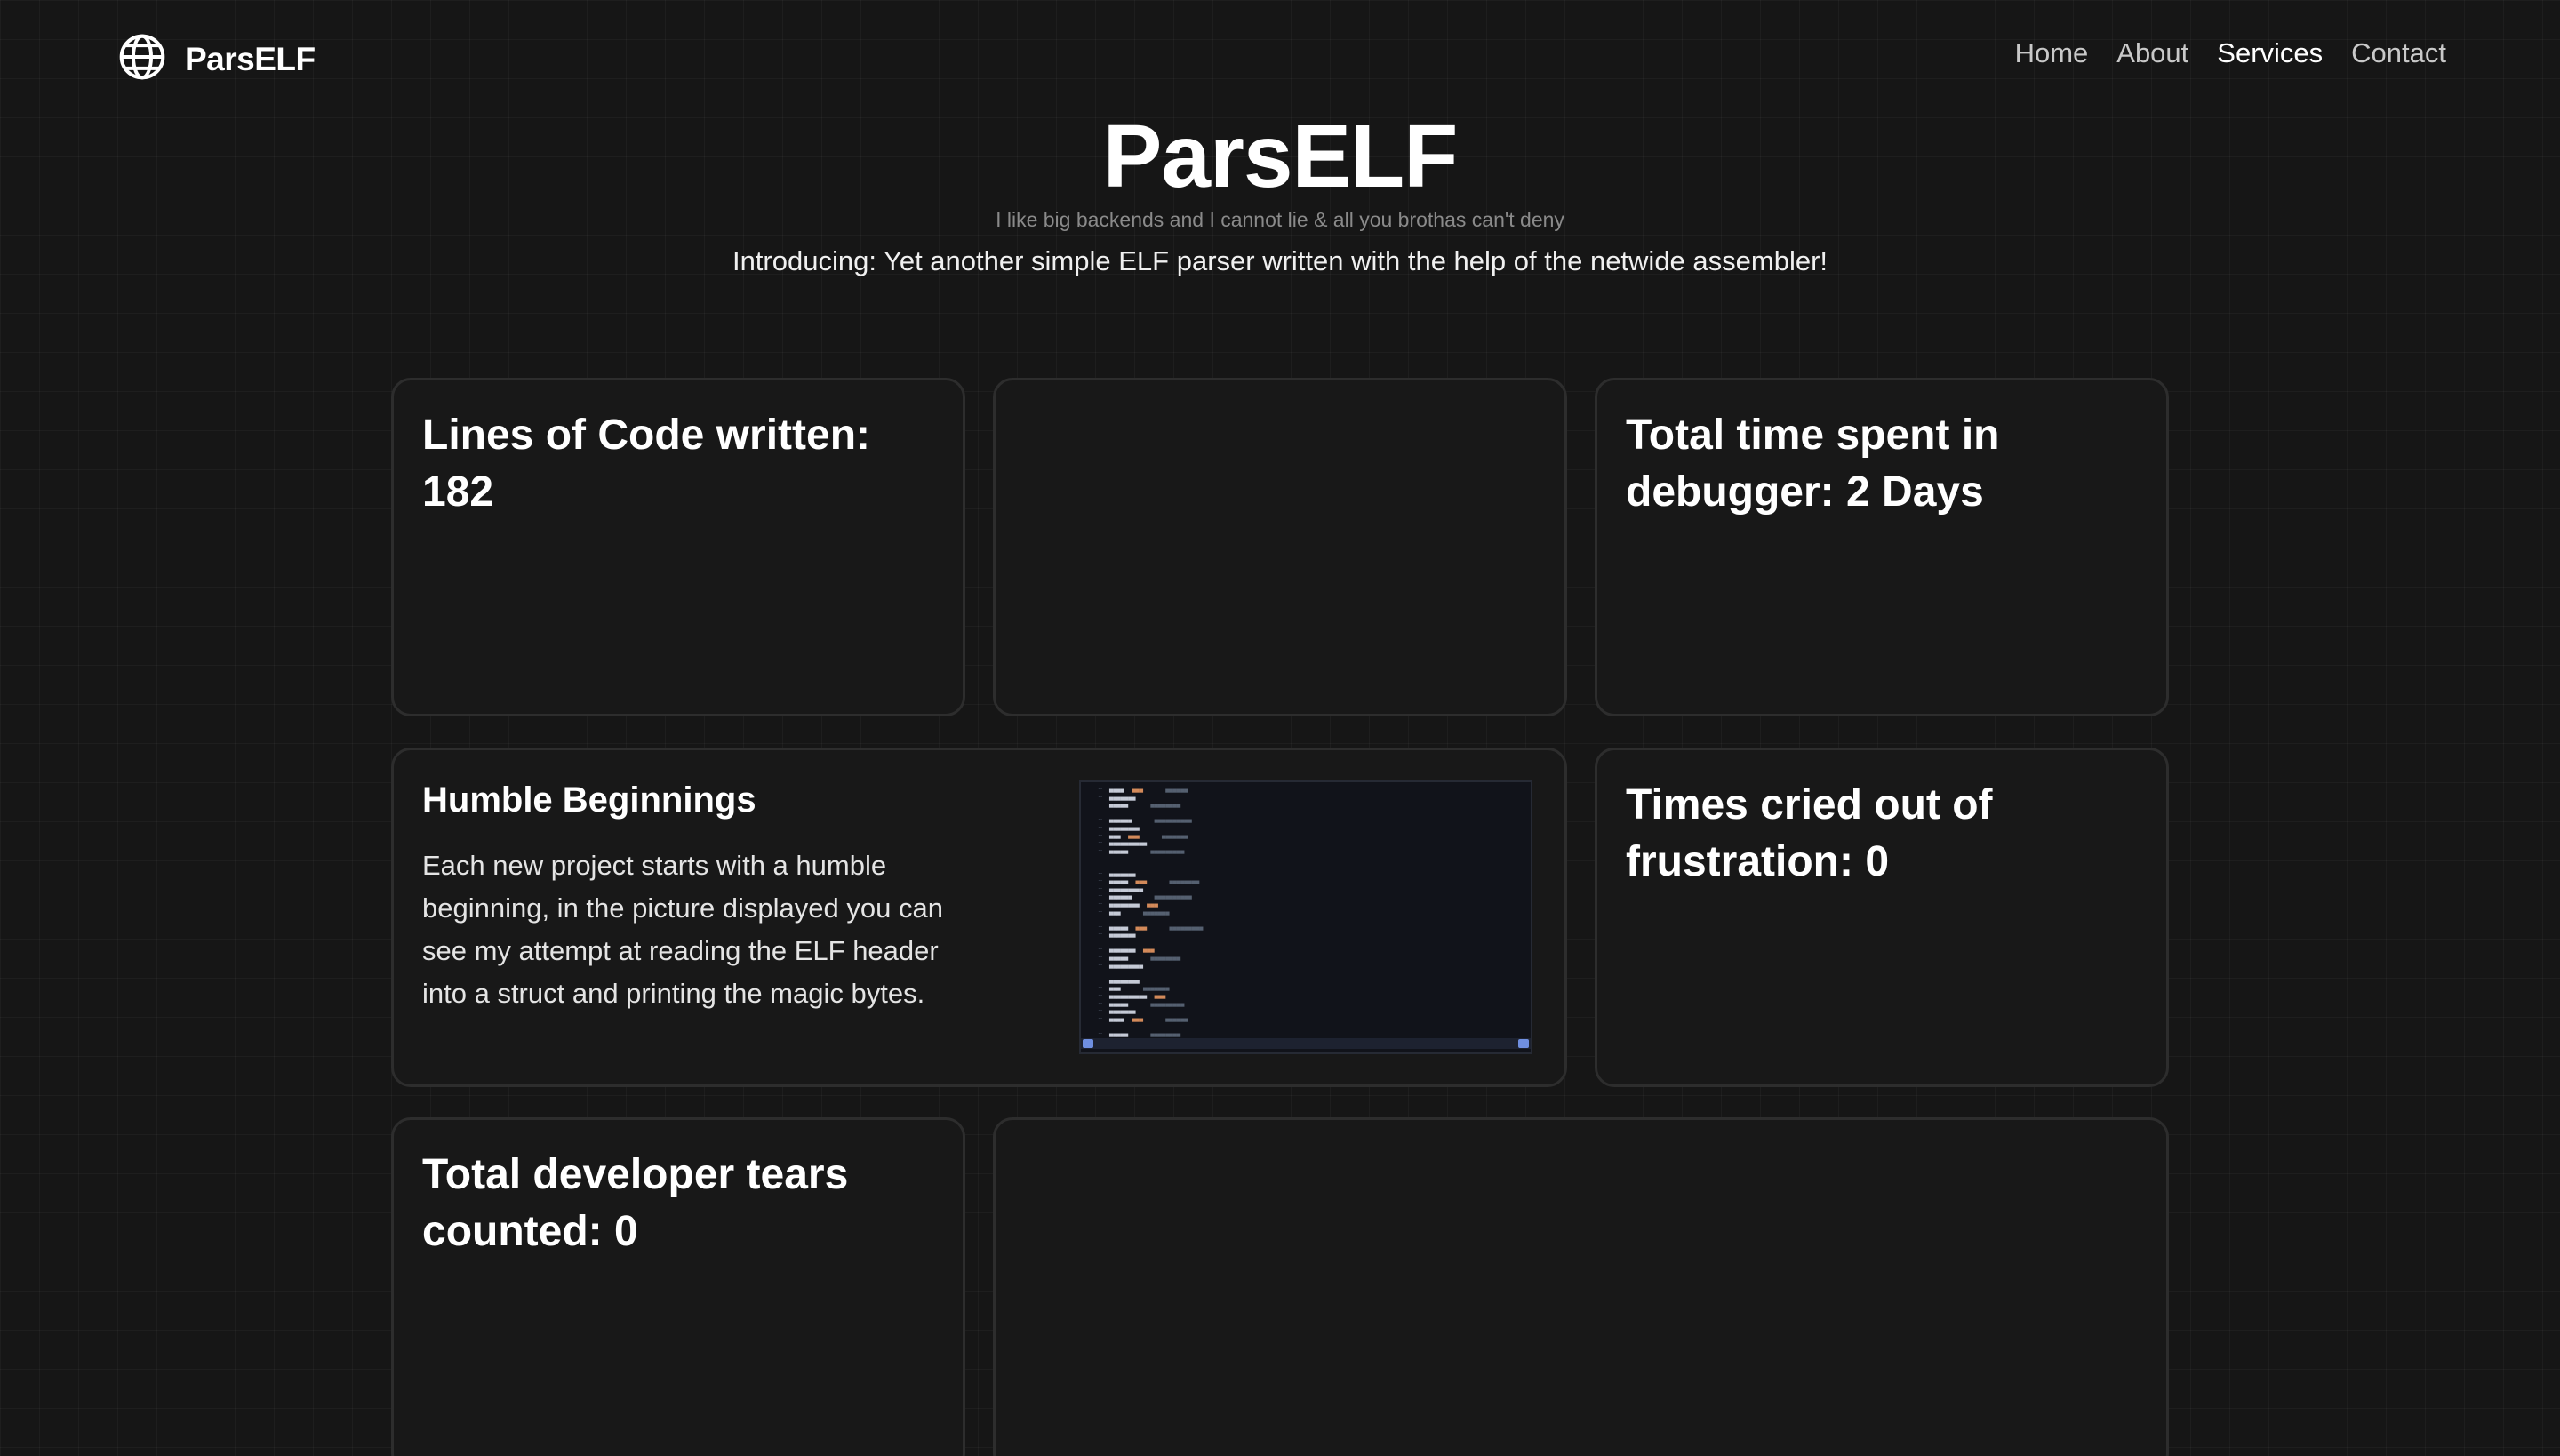 The image size is (2560, 1456). Describe the element at coordinates (1305, 889) in the screenshot. I see `code-line: ┄ ▄▄▄▄▄▄▄▄▄` at that location.